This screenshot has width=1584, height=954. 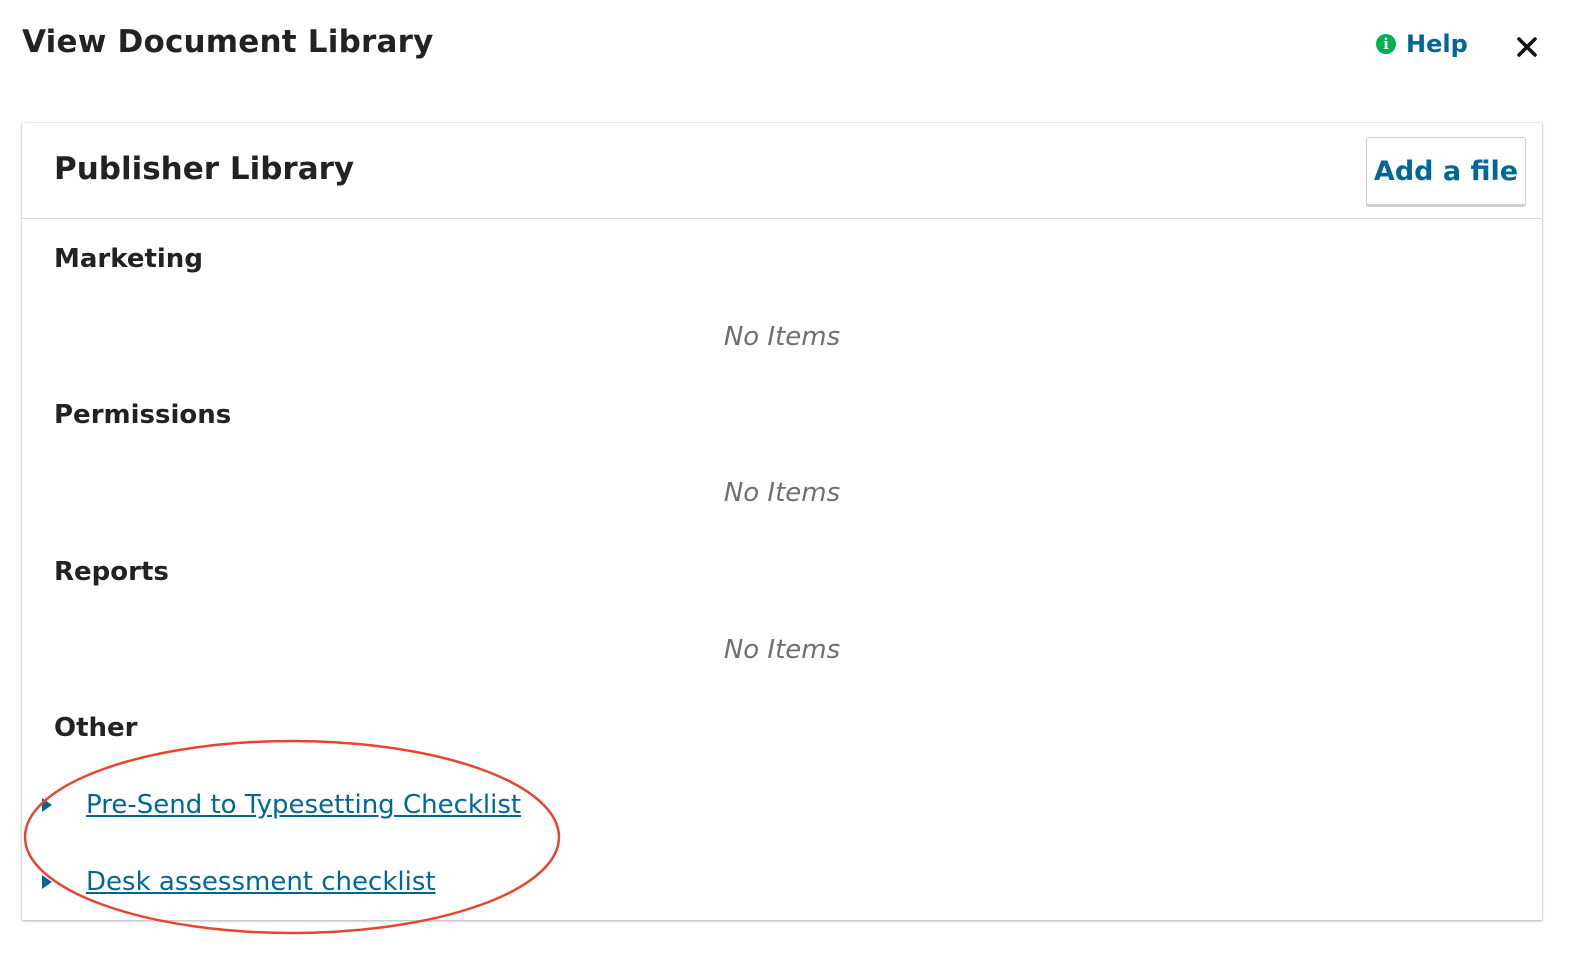 I want to click on reports-empty-text: No Items, so click(x=782, y=650).